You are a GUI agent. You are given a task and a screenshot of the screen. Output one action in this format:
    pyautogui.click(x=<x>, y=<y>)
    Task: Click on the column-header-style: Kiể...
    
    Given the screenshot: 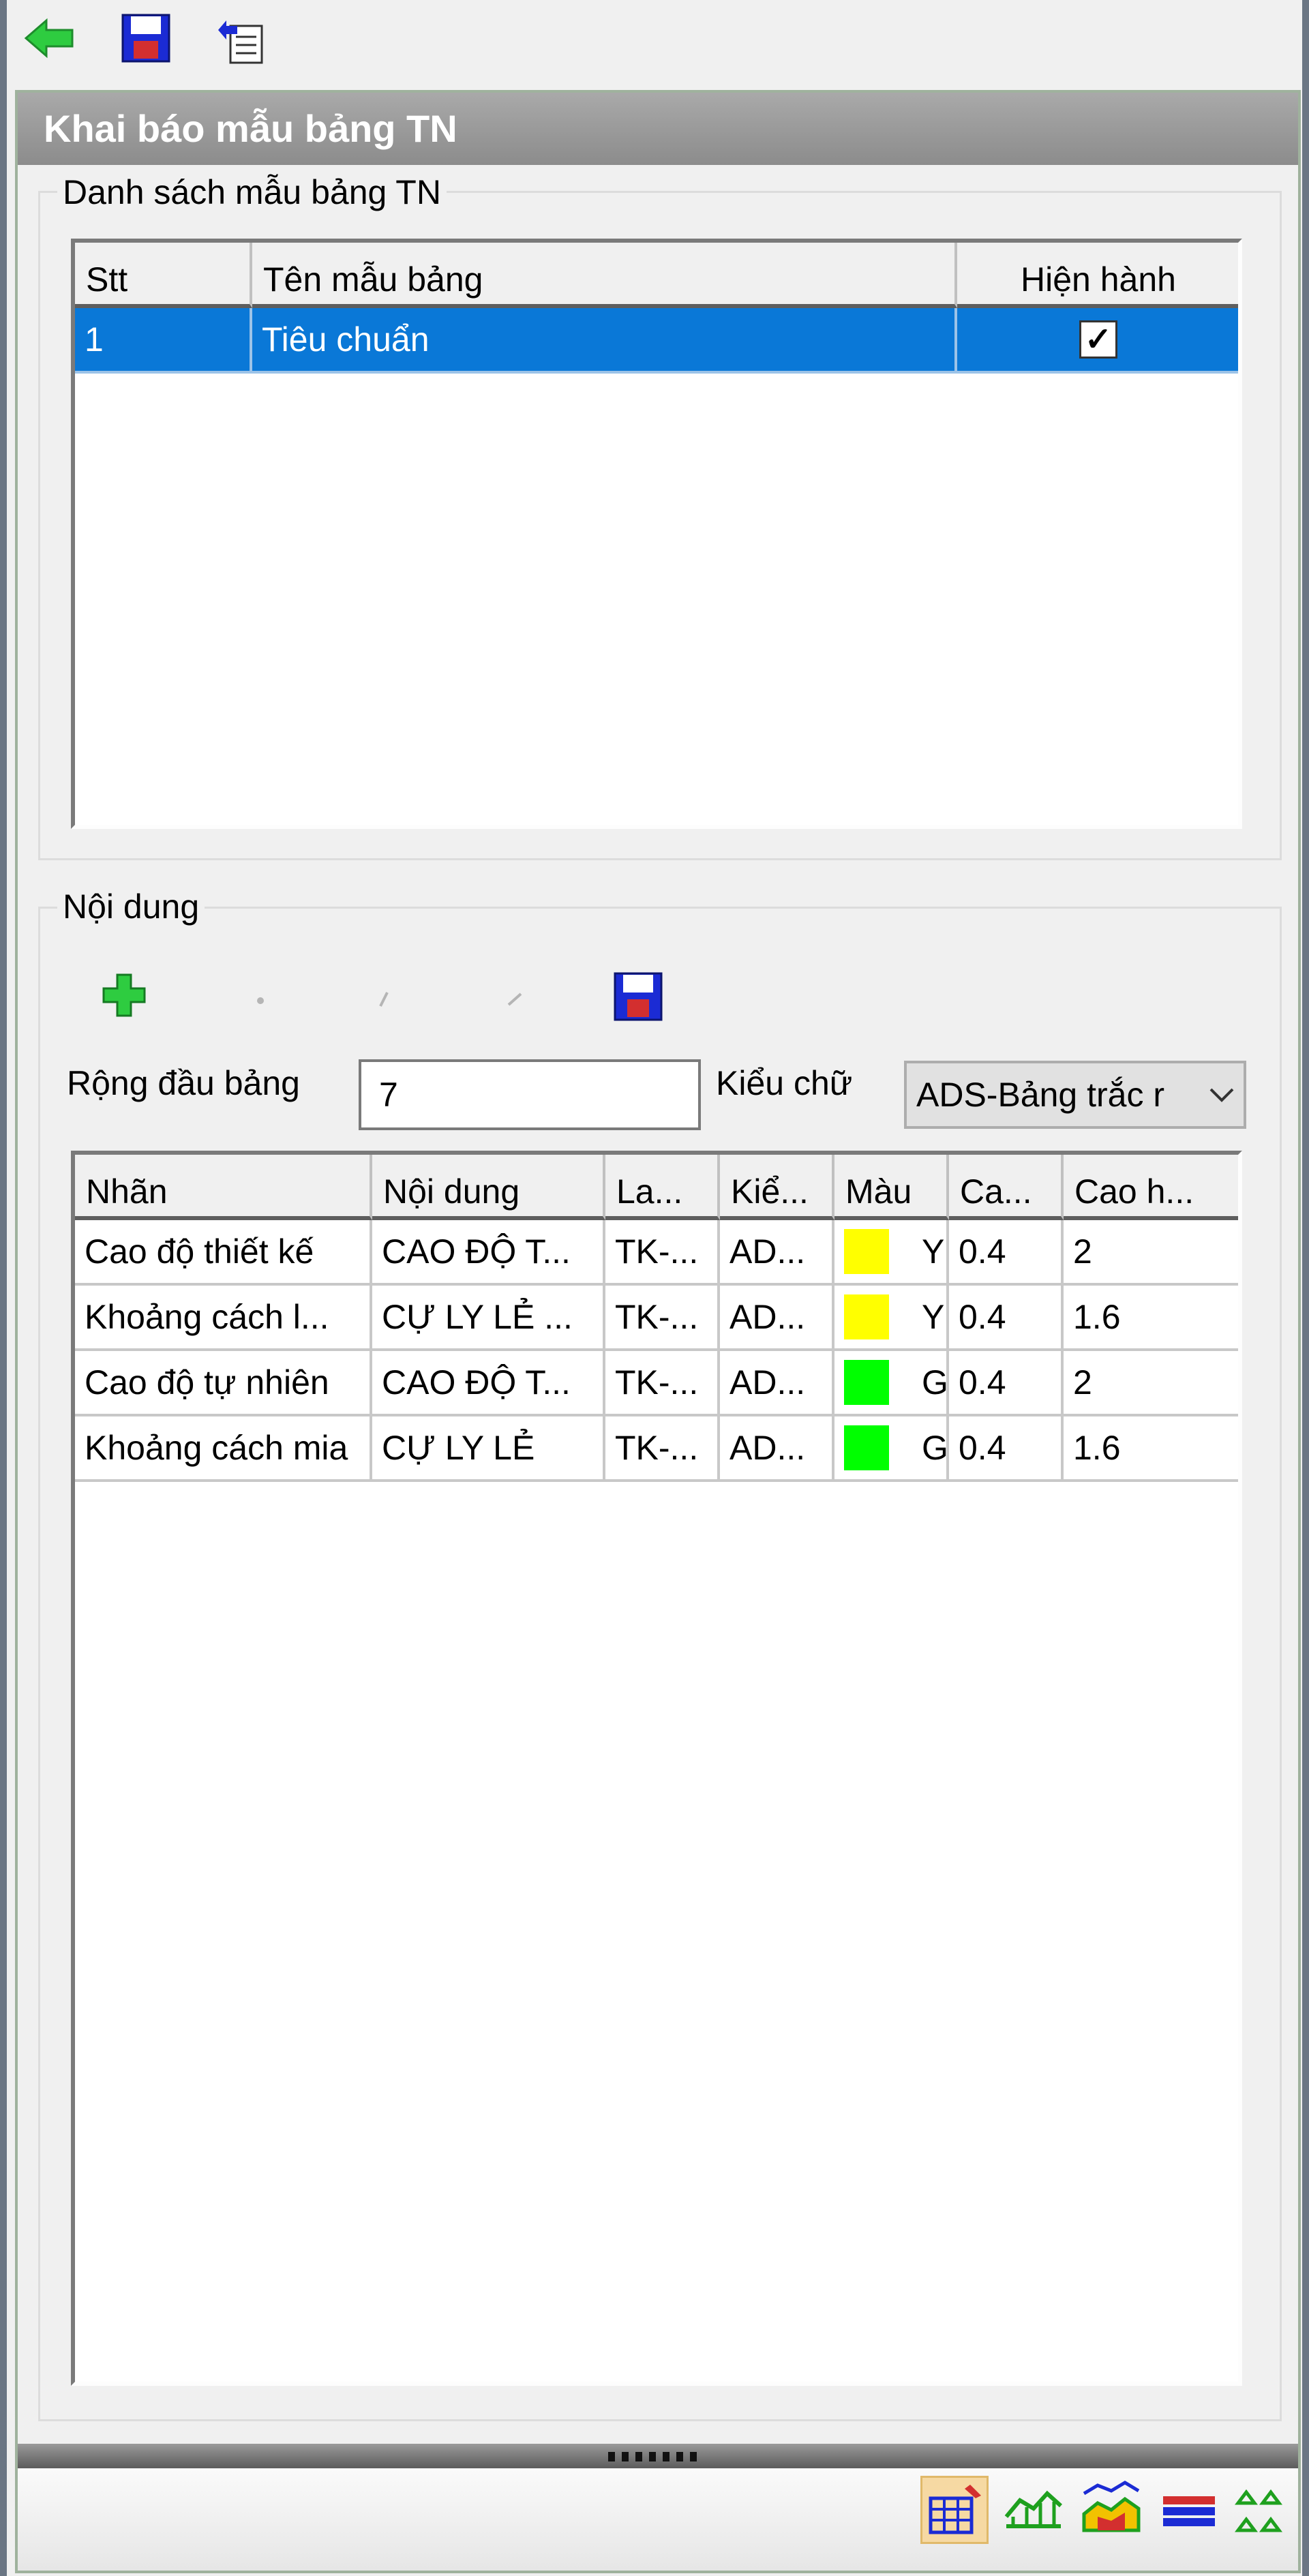 What is the action you would take?
    pyautogui.click(x=777, y=1187)
    